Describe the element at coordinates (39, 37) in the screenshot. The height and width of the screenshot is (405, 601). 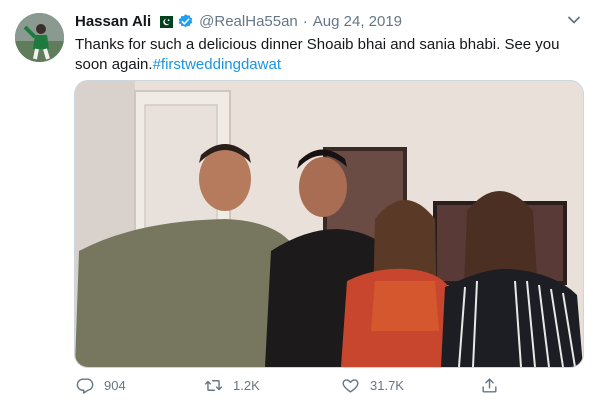
I see `avatar` at that location.